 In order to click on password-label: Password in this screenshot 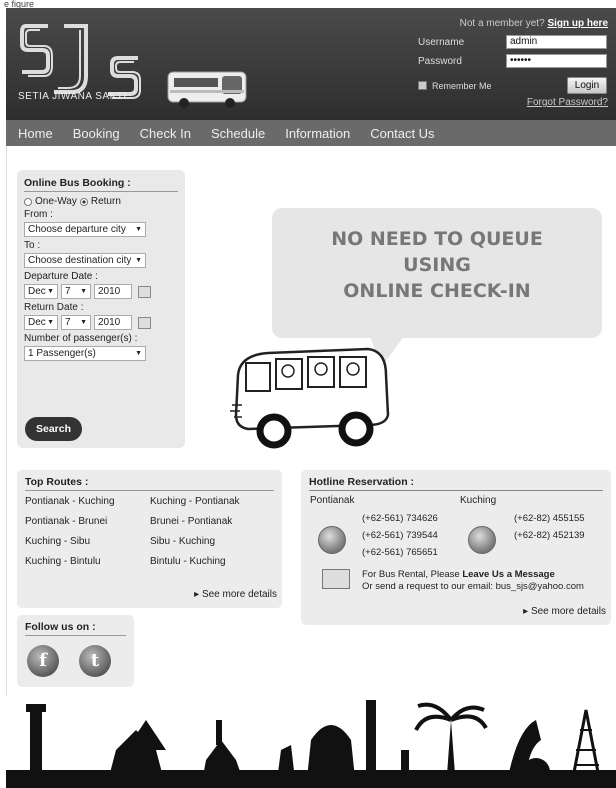, I will do `click(440, 61)`.